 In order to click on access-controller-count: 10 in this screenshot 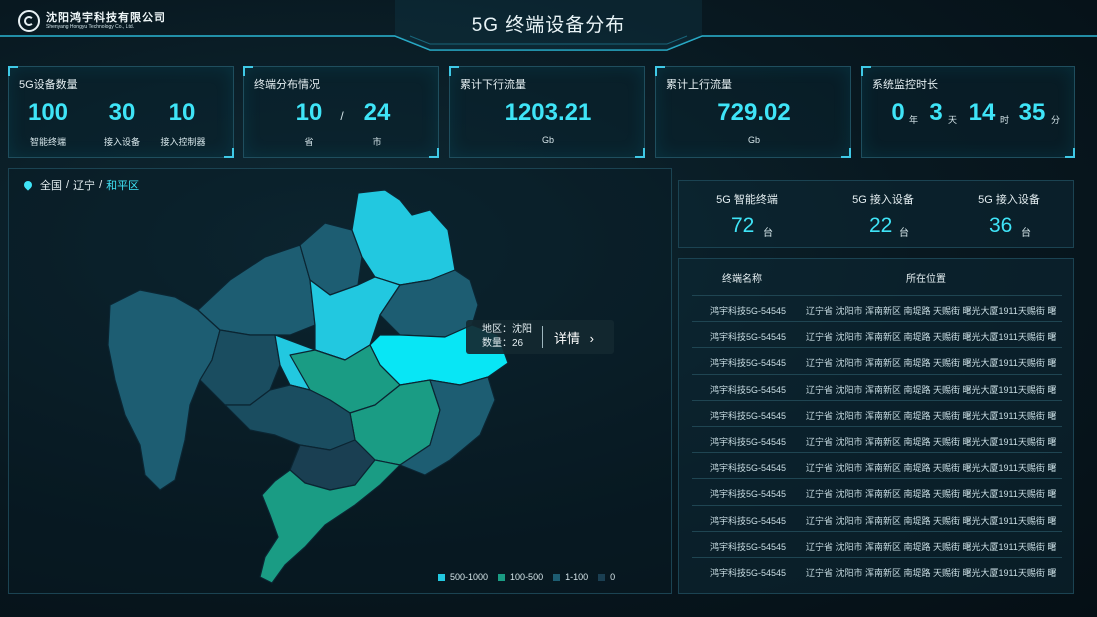, I will do `click(182, 112)`.